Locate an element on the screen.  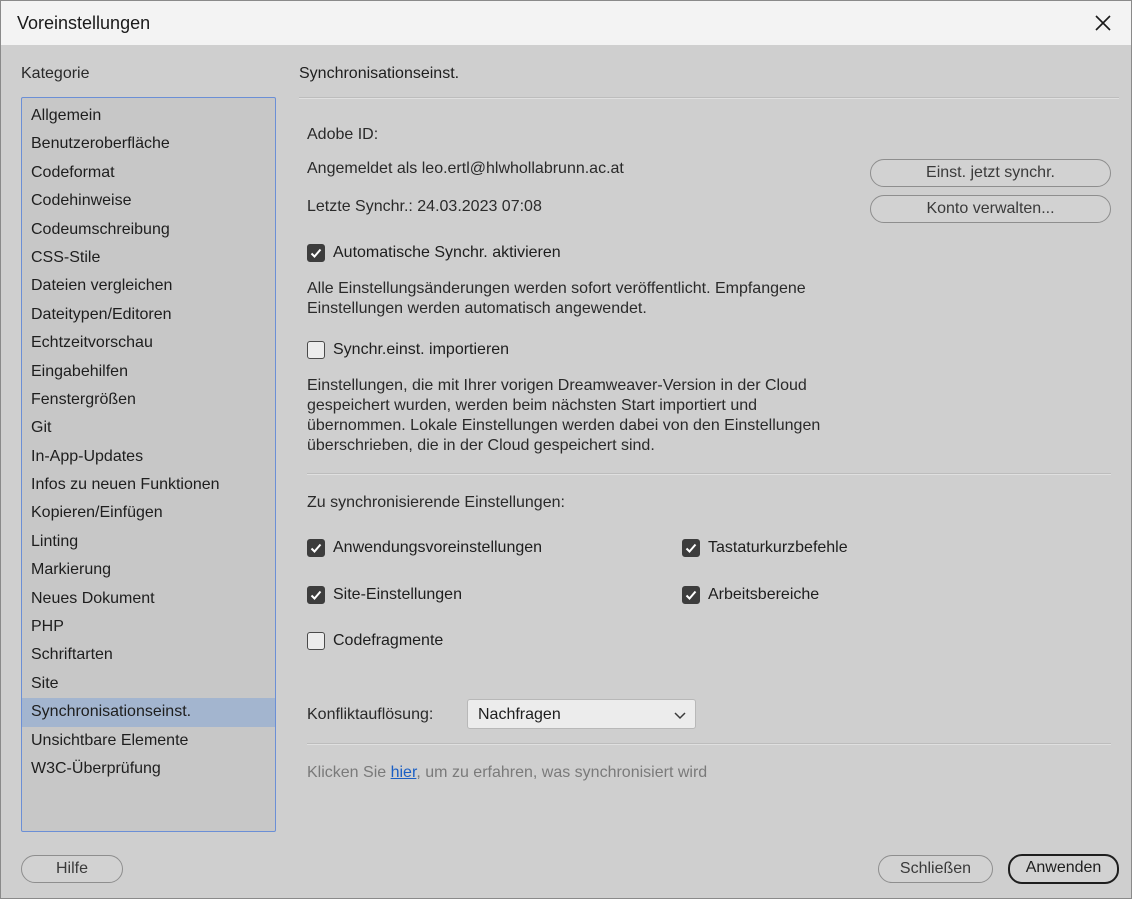
import-checkbox: Synchr.einst. importieren is located at coordinates (408, 350).